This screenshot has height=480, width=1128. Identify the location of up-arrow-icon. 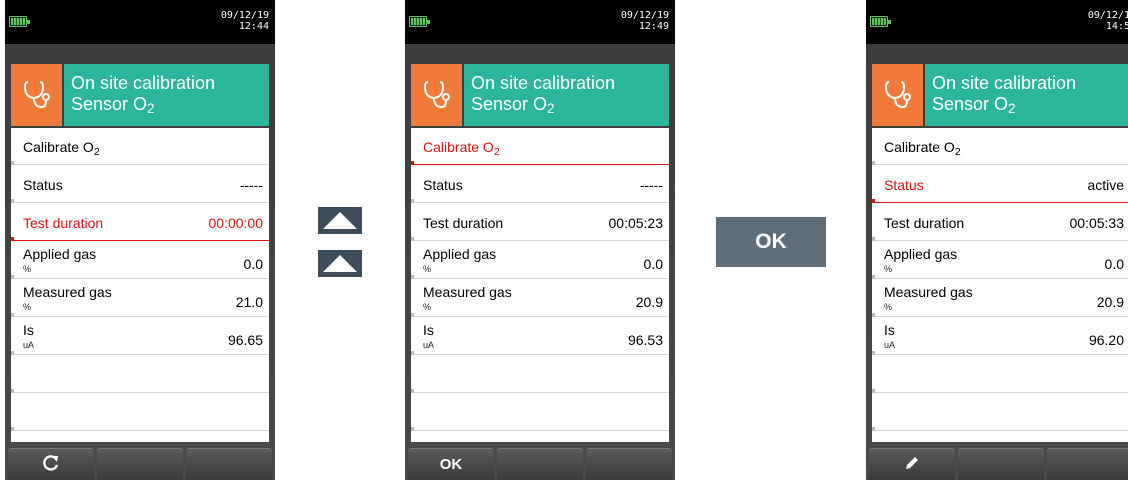
(340, 263).